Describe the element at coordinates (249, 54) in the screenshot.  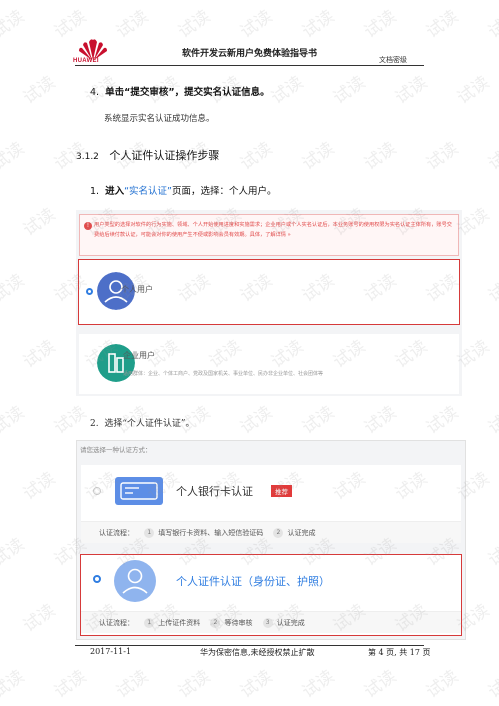
I see `document-title: 软件开发云新用户免费体验指导书` at that location.